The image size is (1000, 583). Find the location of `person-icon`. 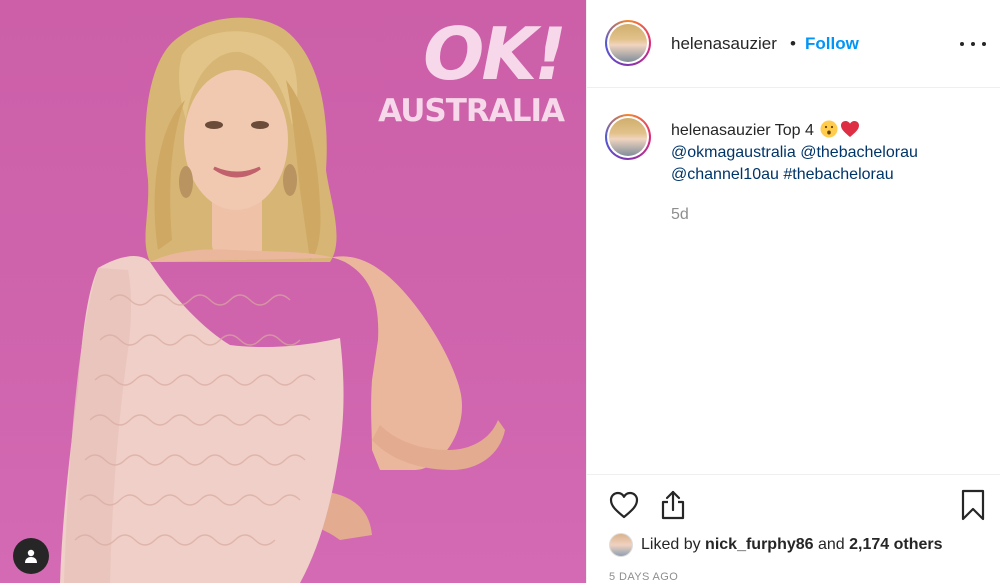

person-icon is located at coordinates (31, 556).